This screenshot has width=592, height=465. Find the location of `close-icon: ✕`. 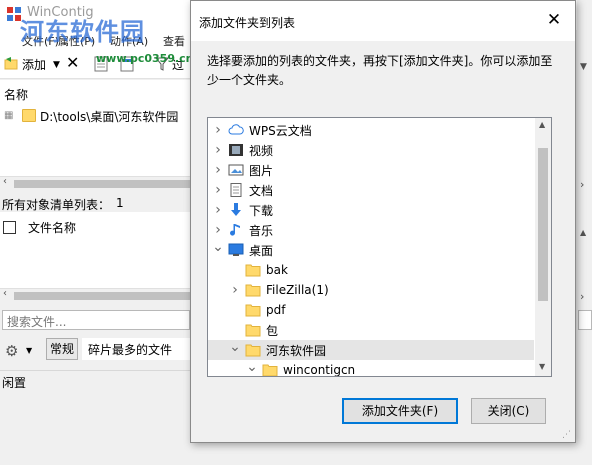

close-icon: ✕ is located at coordinates (554, 20).